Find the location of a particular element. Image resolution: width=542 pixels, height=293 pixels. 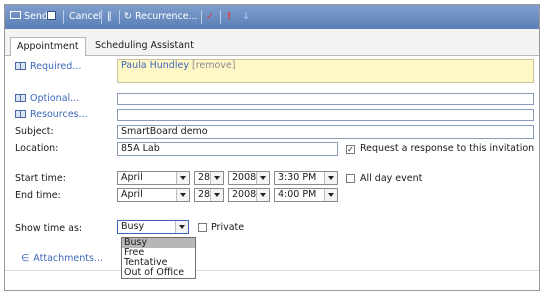

end-day-select: 28 is located at coordinates (209, 195).